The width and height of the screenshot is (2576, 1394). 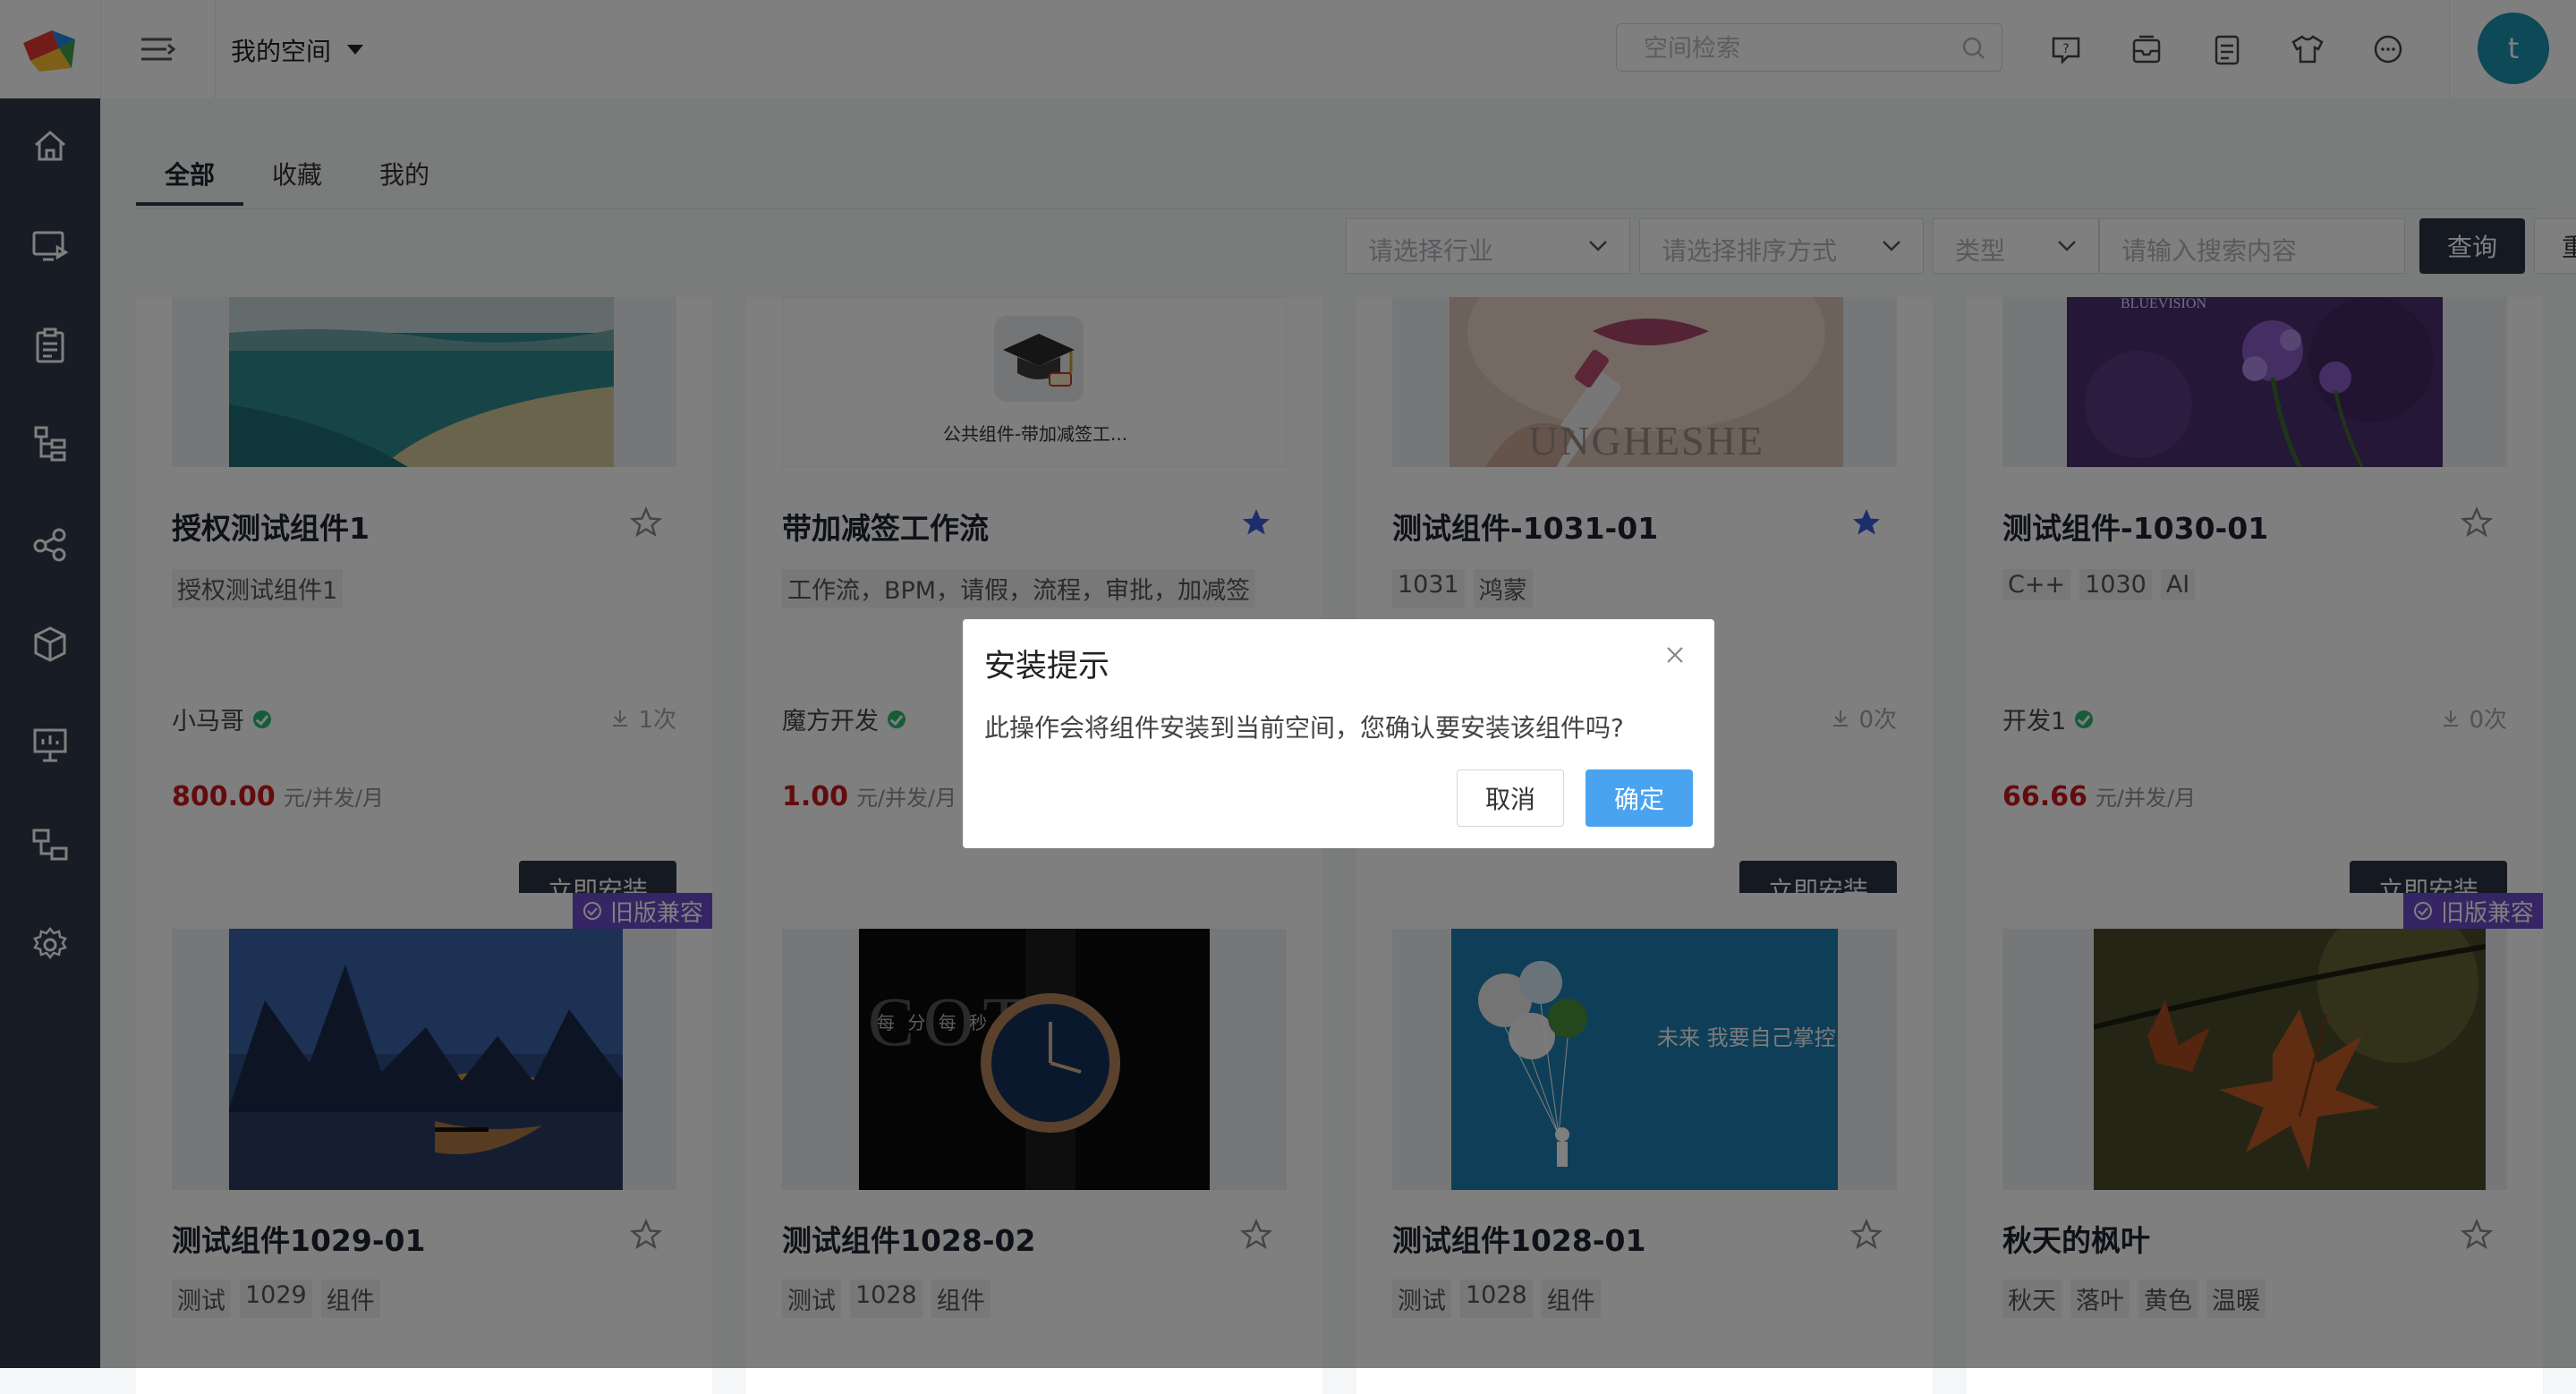 What do you see at coordinates (1639, 798) in the screenshot?
I see `confirm-button: 确定` at bounding box center [1639, 798].